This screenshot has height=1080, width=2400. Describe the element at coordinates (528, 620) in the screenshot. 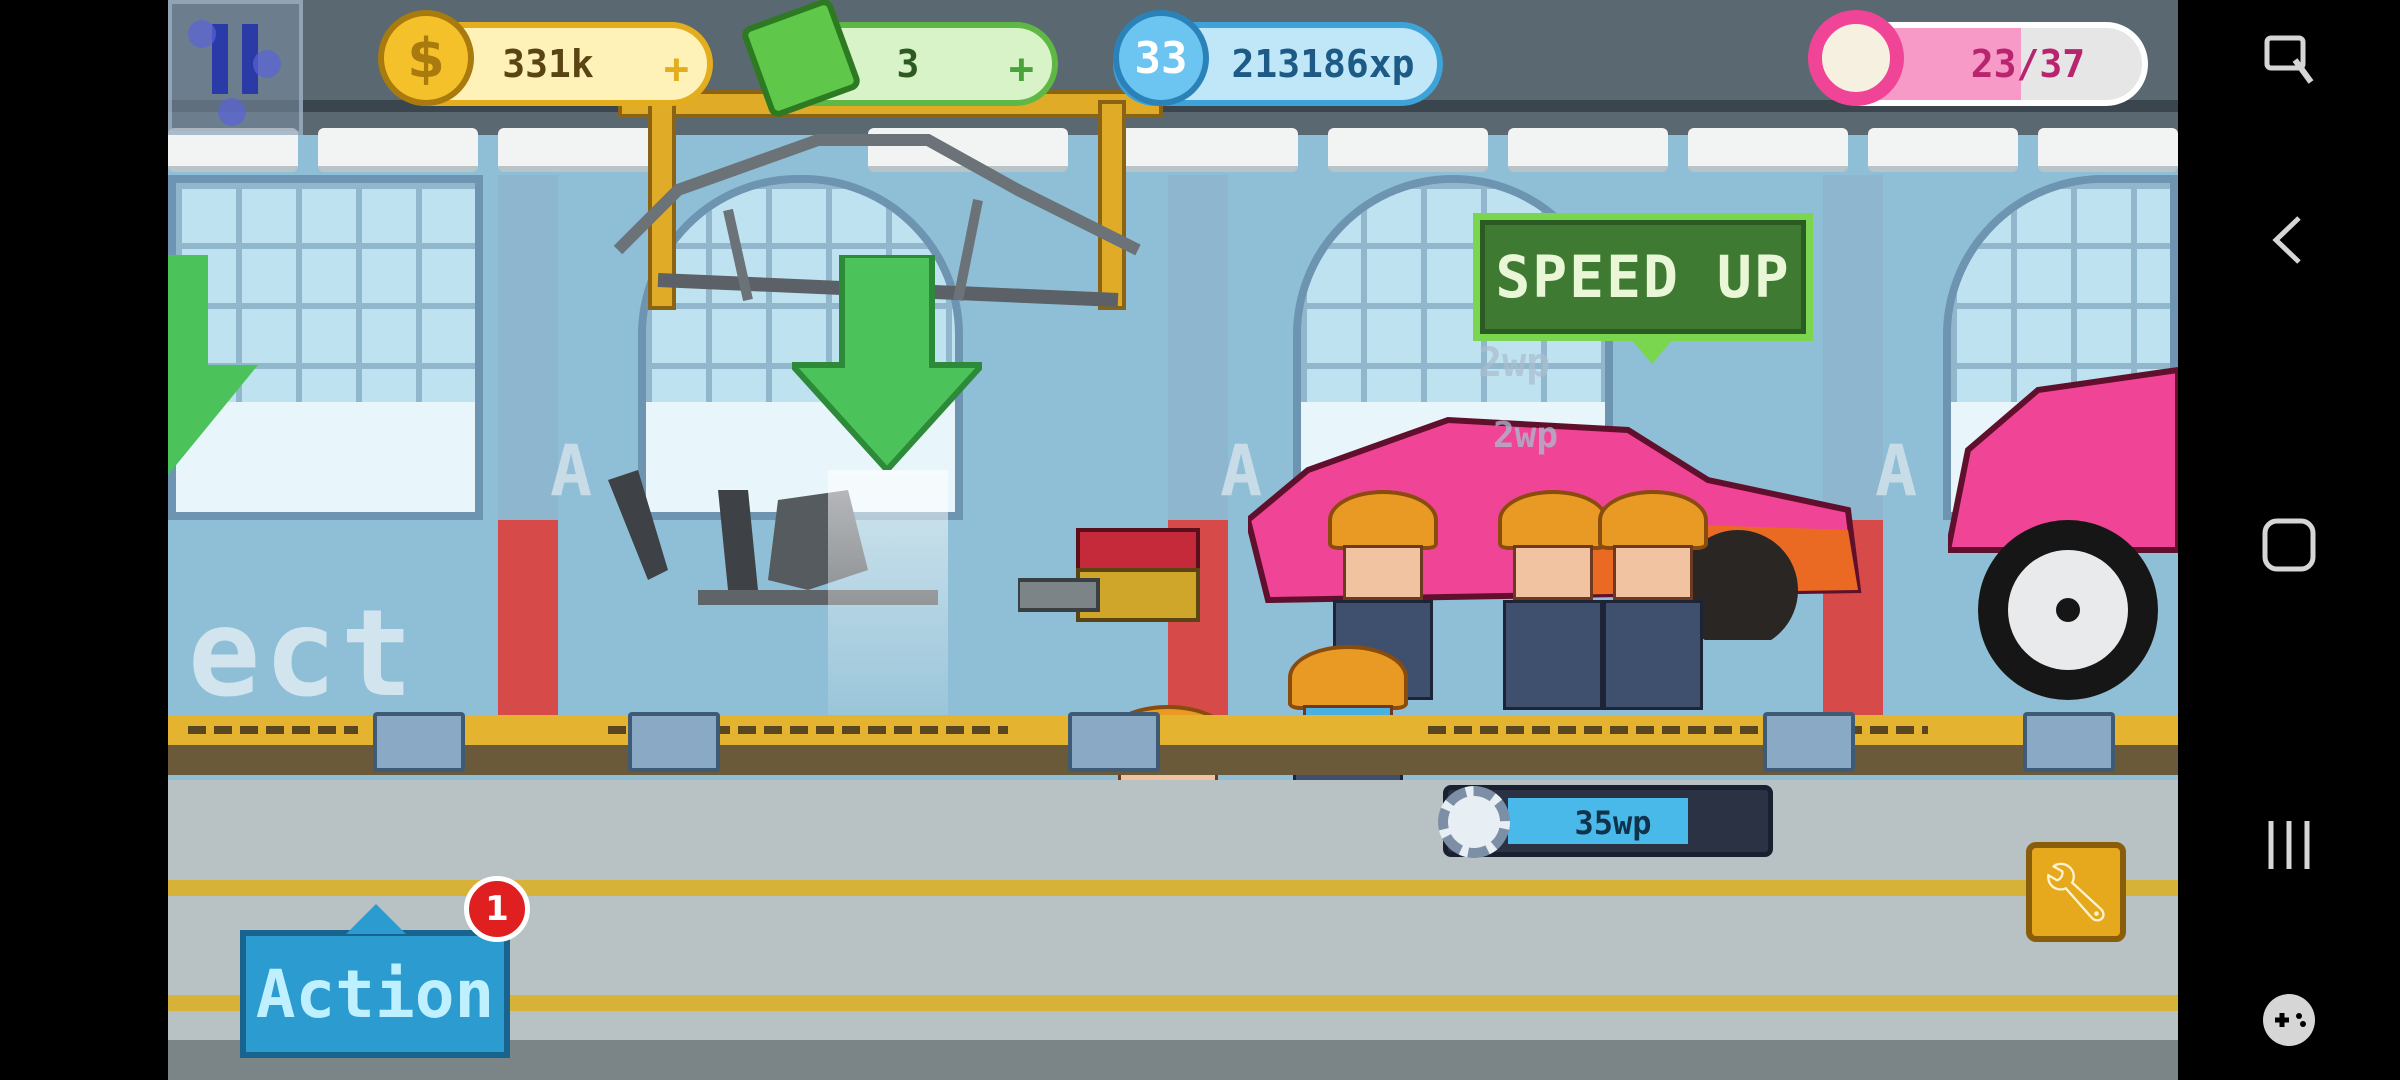

I see `red-wall-panel` at that location.